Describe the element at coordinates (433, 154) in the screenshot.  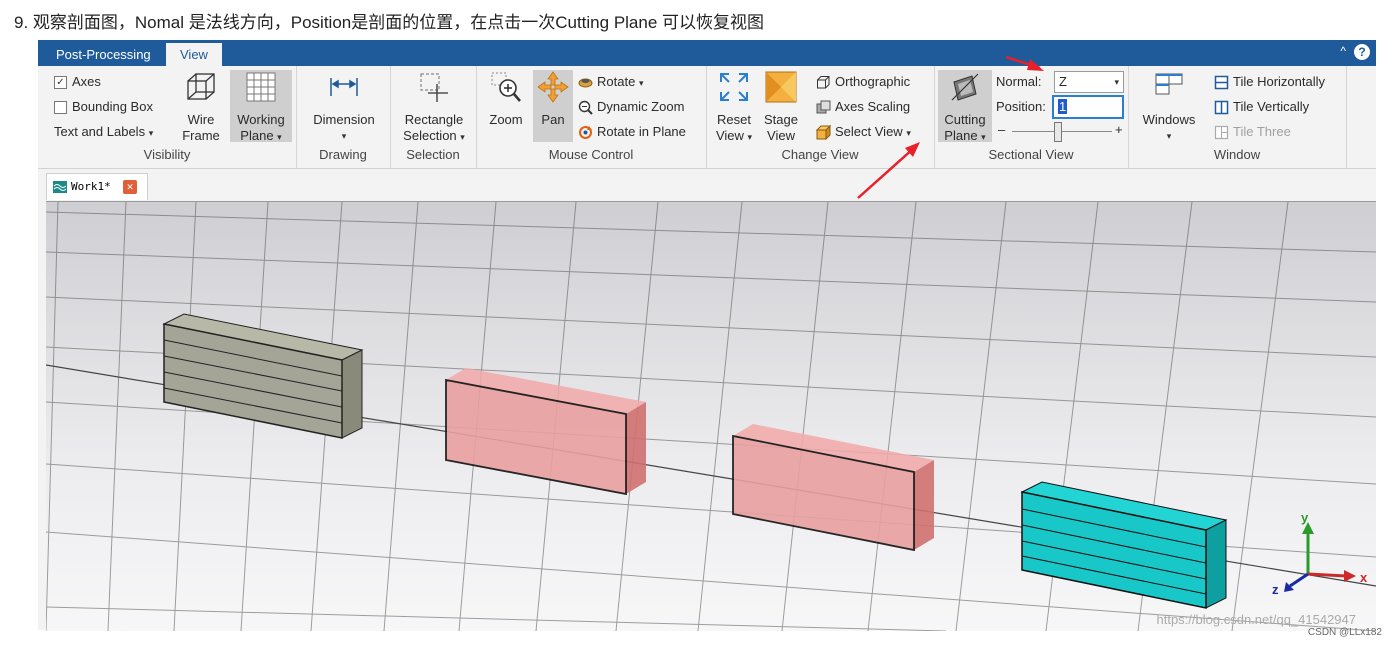
I see `group-label-selection: Selection` at that location.